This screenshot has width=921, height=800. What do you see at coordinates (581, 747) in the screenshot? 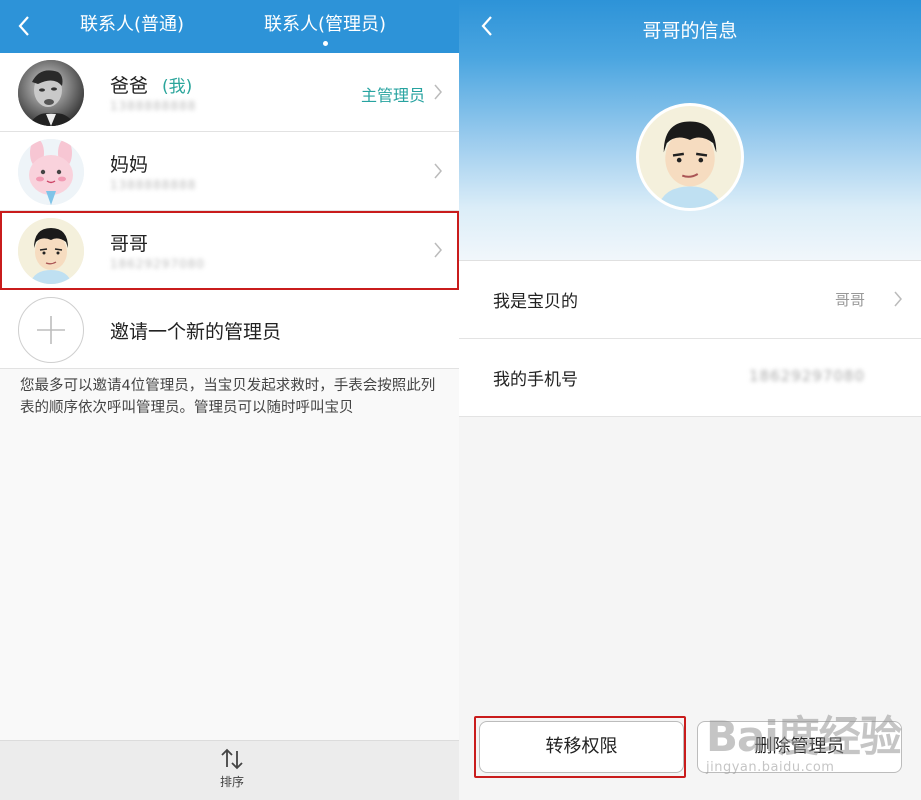
I see `transfer-permission-button: 转移权限` at bounding box center [581, 747].